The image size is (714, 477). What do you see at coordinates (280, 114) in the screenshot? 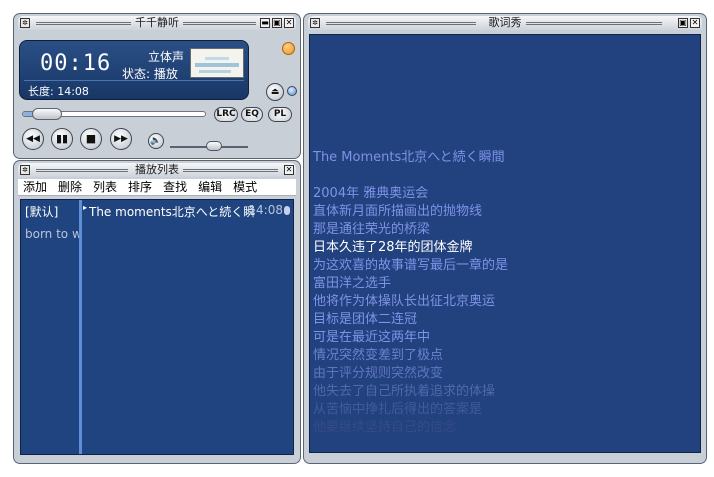
I see `playlist-button: PL` at bounding box center [280, 114].